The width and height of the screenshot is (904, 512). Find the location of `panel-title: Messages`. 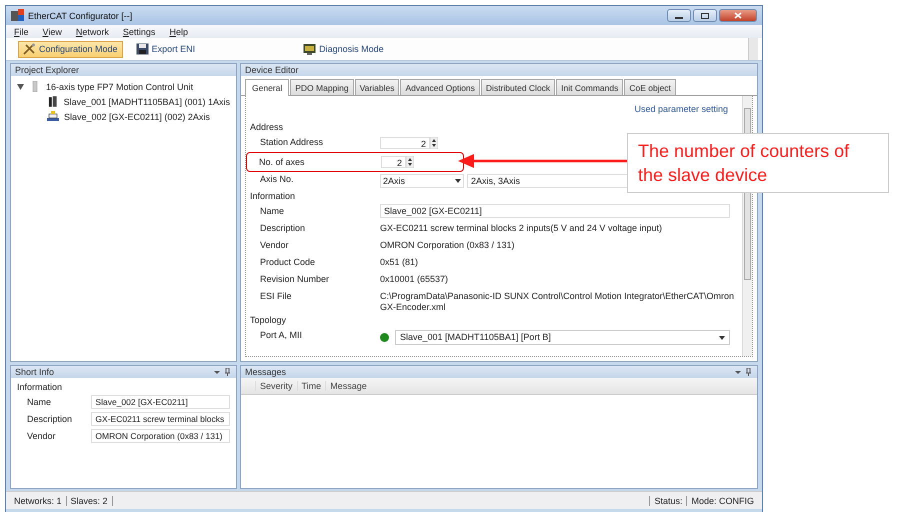

panel-title: Messages is located at coordinates (266, 372).